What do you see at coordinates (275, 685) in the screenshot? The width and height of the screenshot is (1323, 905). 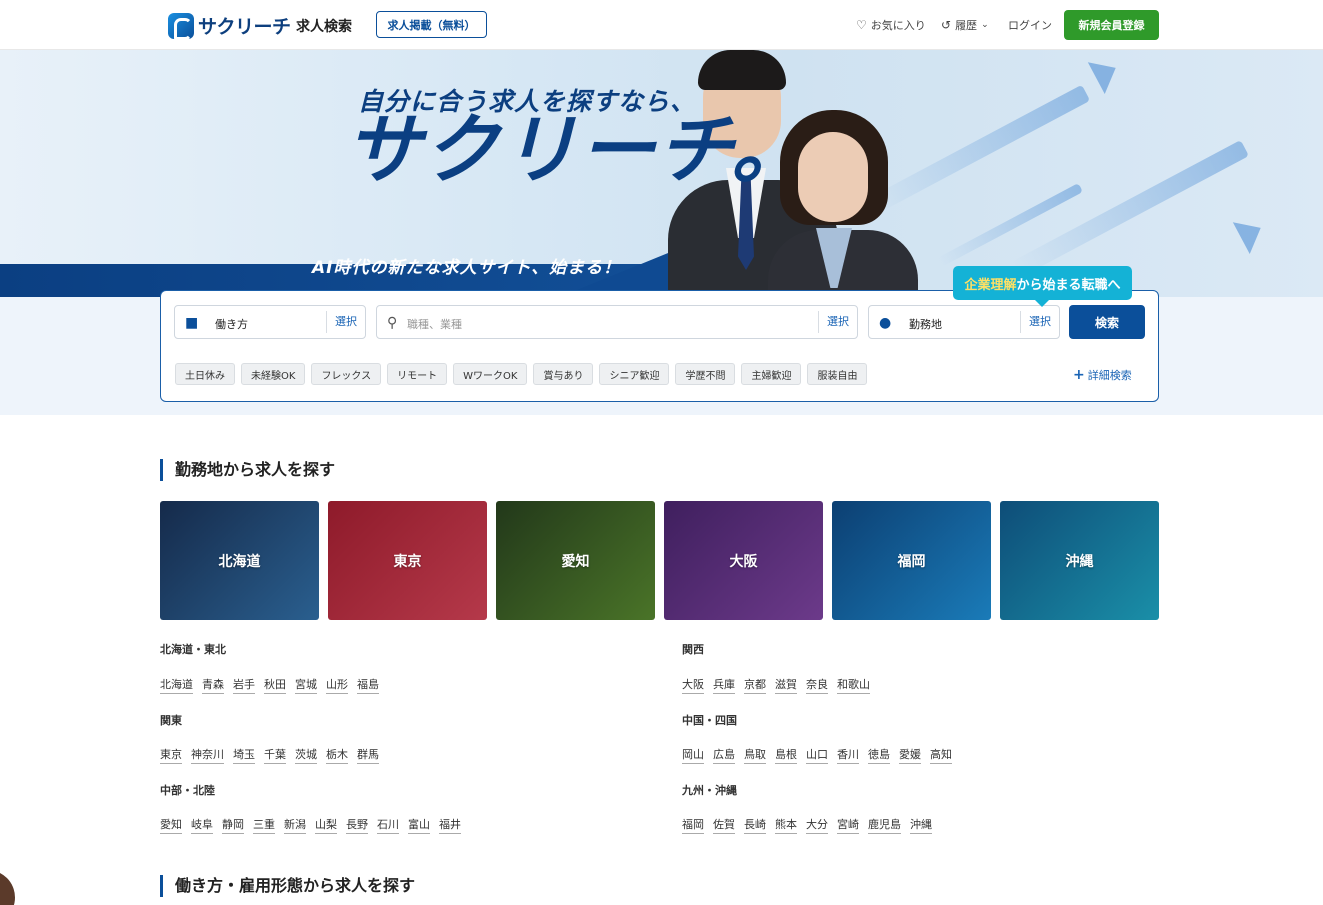 I see `prefecture-link: 秋田` at bounding box center [275, 685].